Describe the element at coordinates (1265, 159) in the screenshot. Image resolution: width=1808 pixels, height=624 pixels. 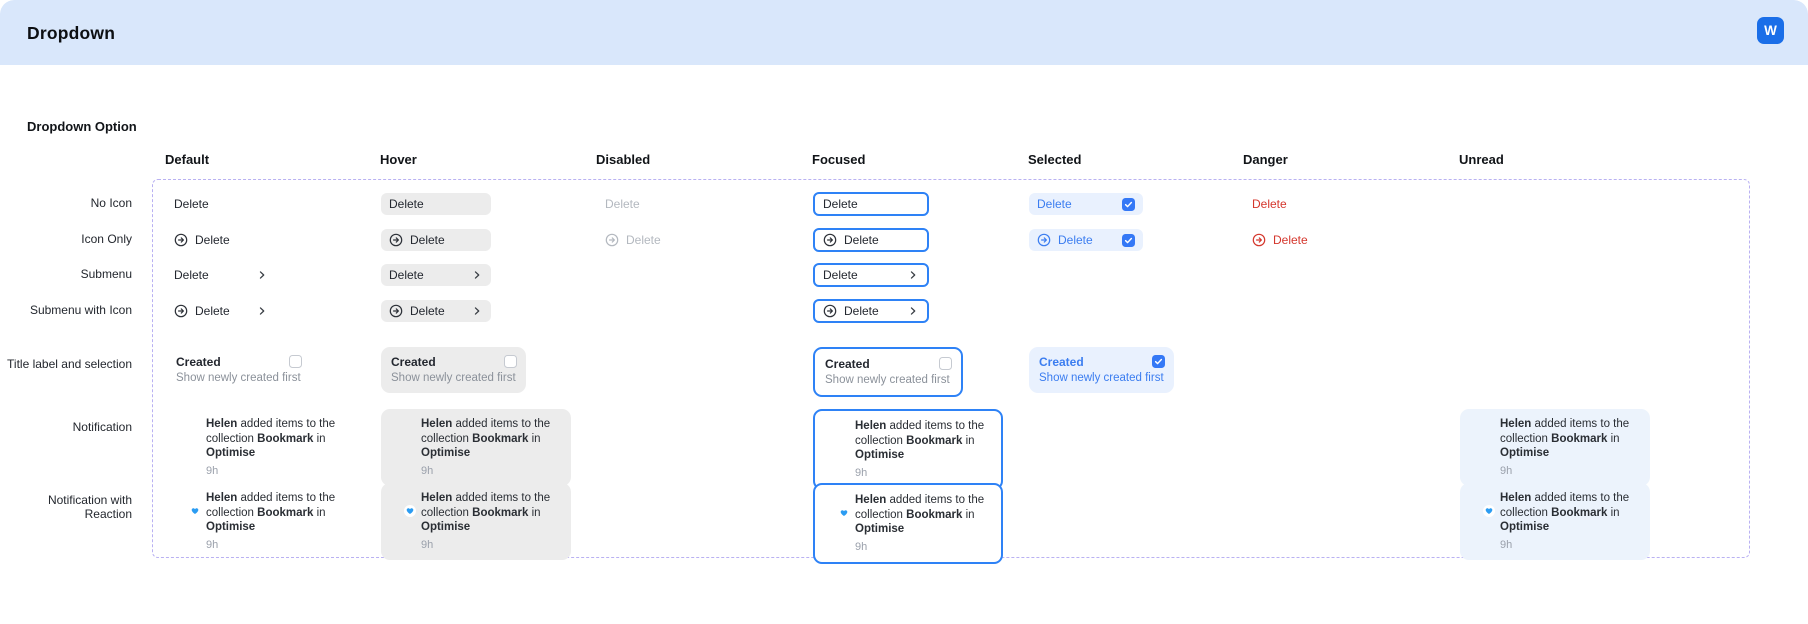
I see `column-header-danger: Danger` at that location.